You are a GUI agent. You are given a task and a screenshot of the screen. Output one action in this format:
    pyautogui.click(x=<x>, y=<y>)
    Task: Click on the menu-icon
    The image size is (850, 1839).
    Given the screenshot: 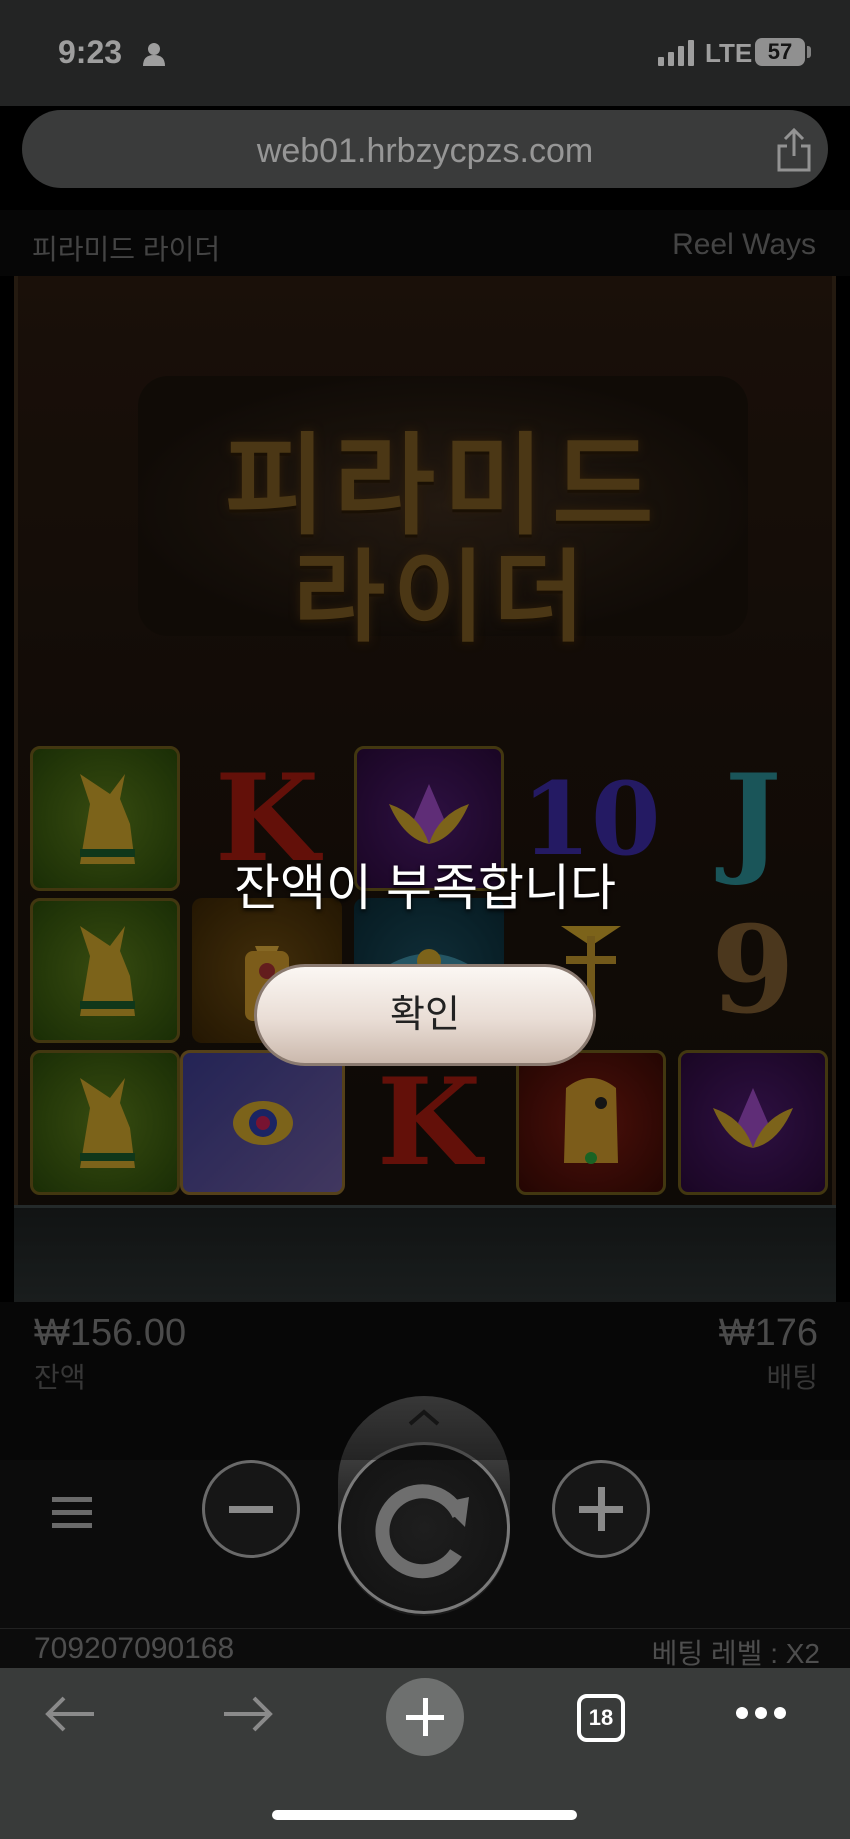 What is the action you would take?
    pyautogui.click(x=72, y=1513)
    